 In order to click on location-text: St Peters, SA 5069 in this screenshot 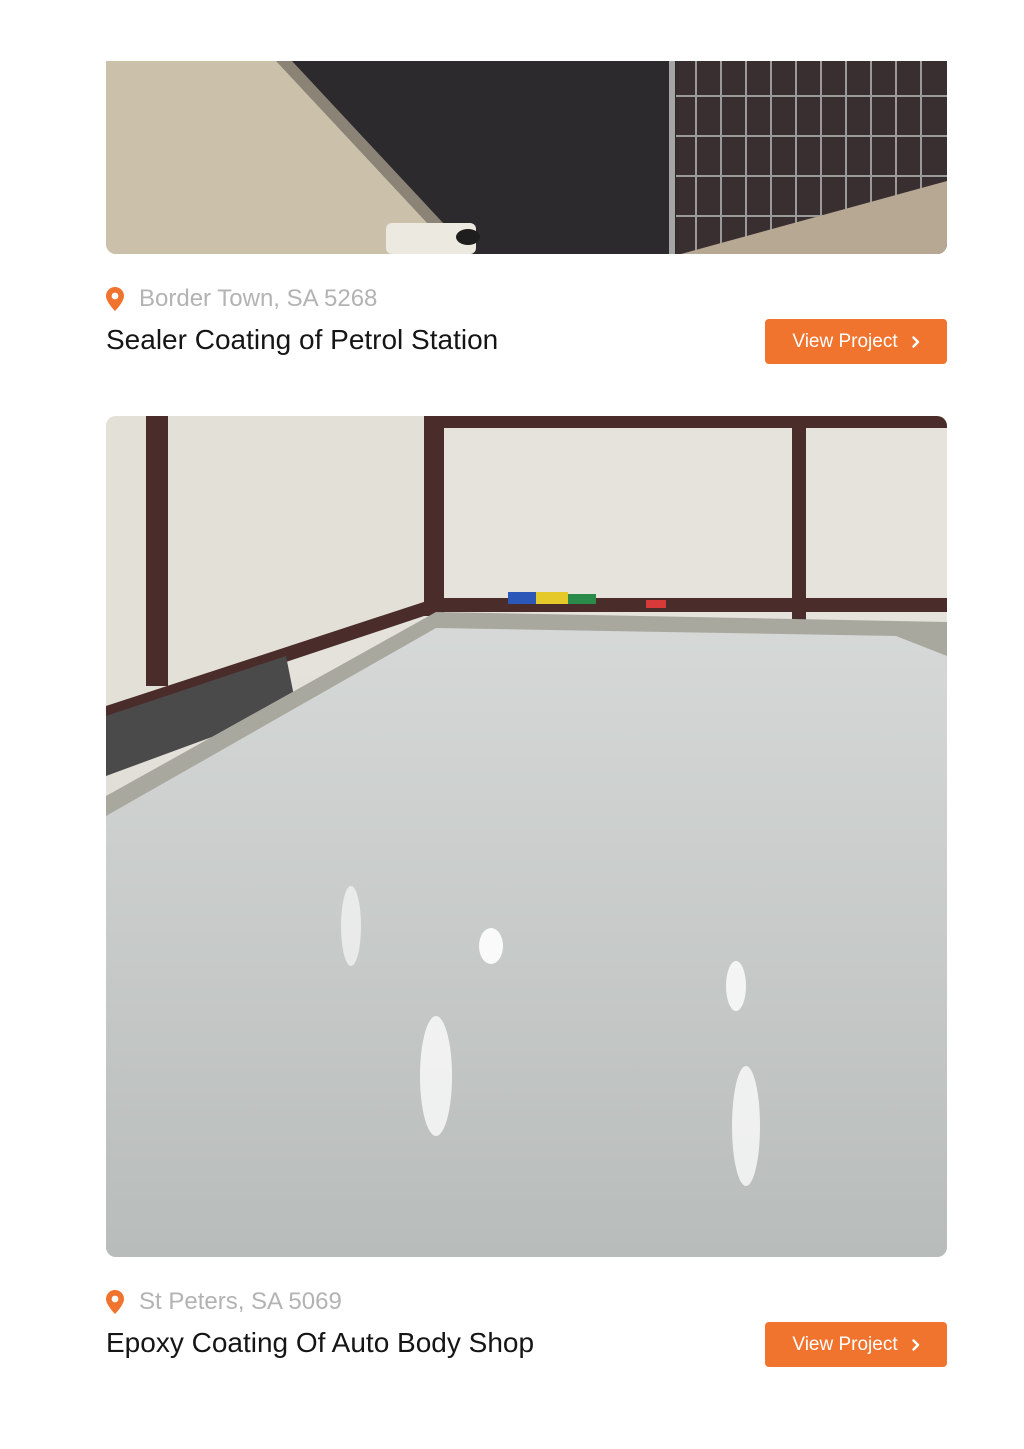, I will do `click(240, 1301)`.